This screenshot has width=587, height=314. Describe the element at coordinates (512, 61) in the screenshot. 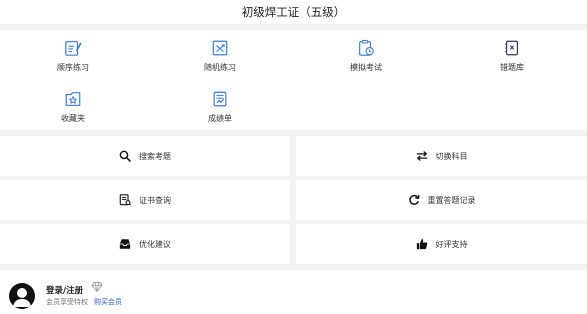

I see `wrong-questions-button: 错题库` at that location.